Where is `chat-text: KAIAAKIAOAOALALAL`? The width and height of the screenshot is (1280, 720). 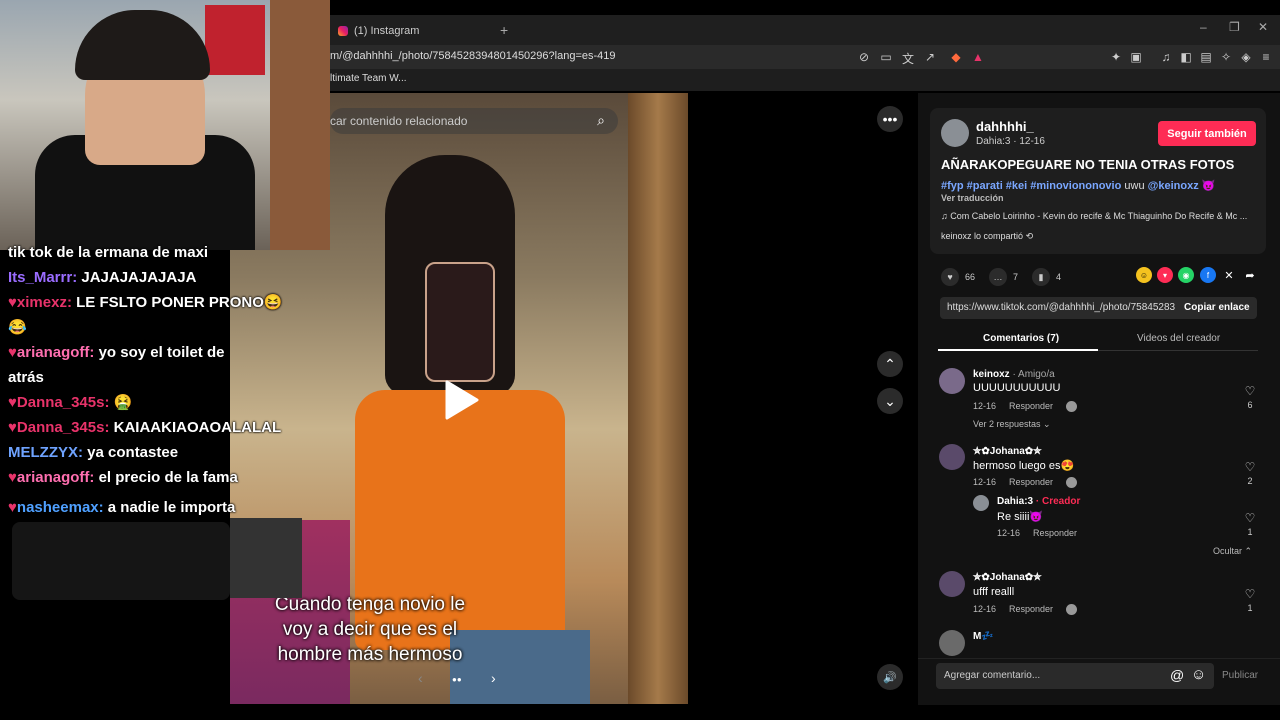 chat-text: KAIAAKIAOAOALALAL is located at coordinates (197, 427).